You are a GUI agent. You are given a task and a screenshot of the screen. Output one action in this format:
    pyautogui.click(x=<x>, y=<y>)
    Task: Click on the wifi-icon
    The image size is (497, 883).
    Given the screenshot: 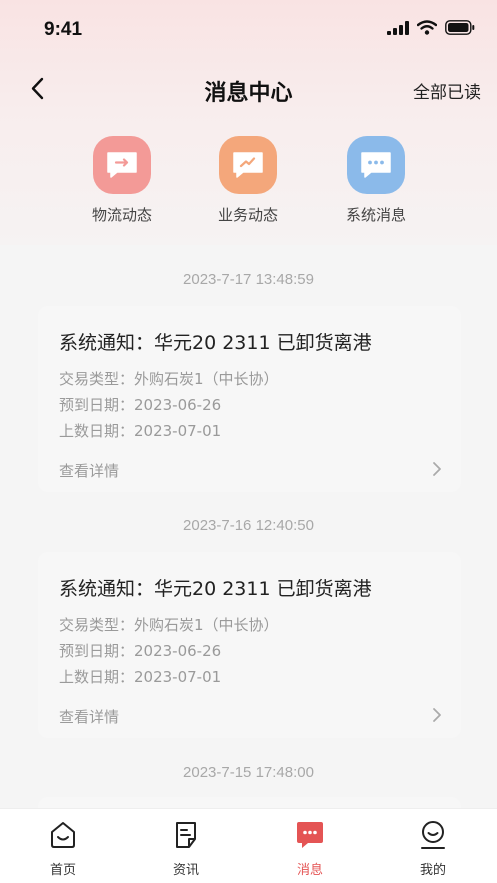 What is the action you would take?
    pyautogui.click(x=427, y=27)
    